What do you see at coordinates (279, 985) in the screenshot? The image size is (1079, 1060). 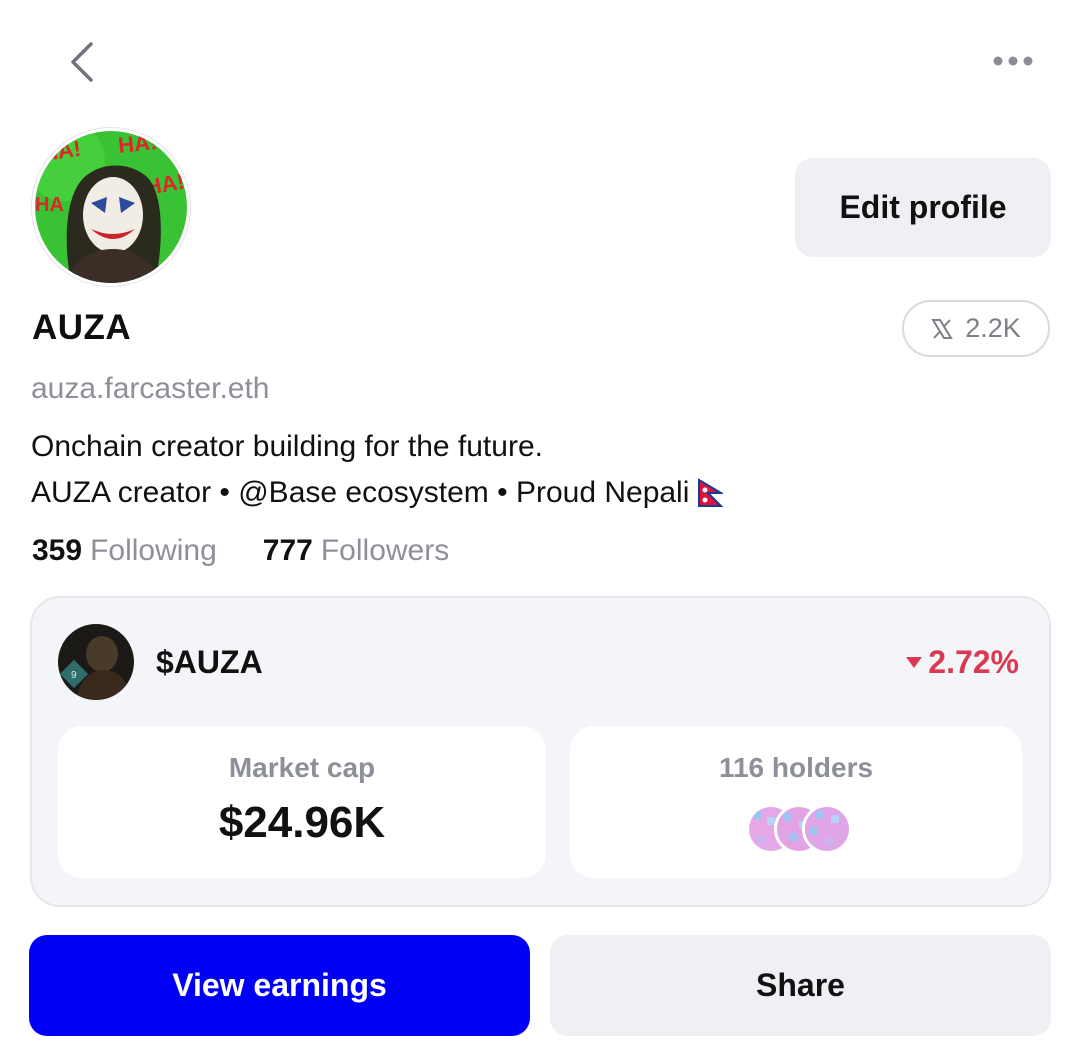 I see `view-earnings-button: View earnings` at bounding box center [279, 985].